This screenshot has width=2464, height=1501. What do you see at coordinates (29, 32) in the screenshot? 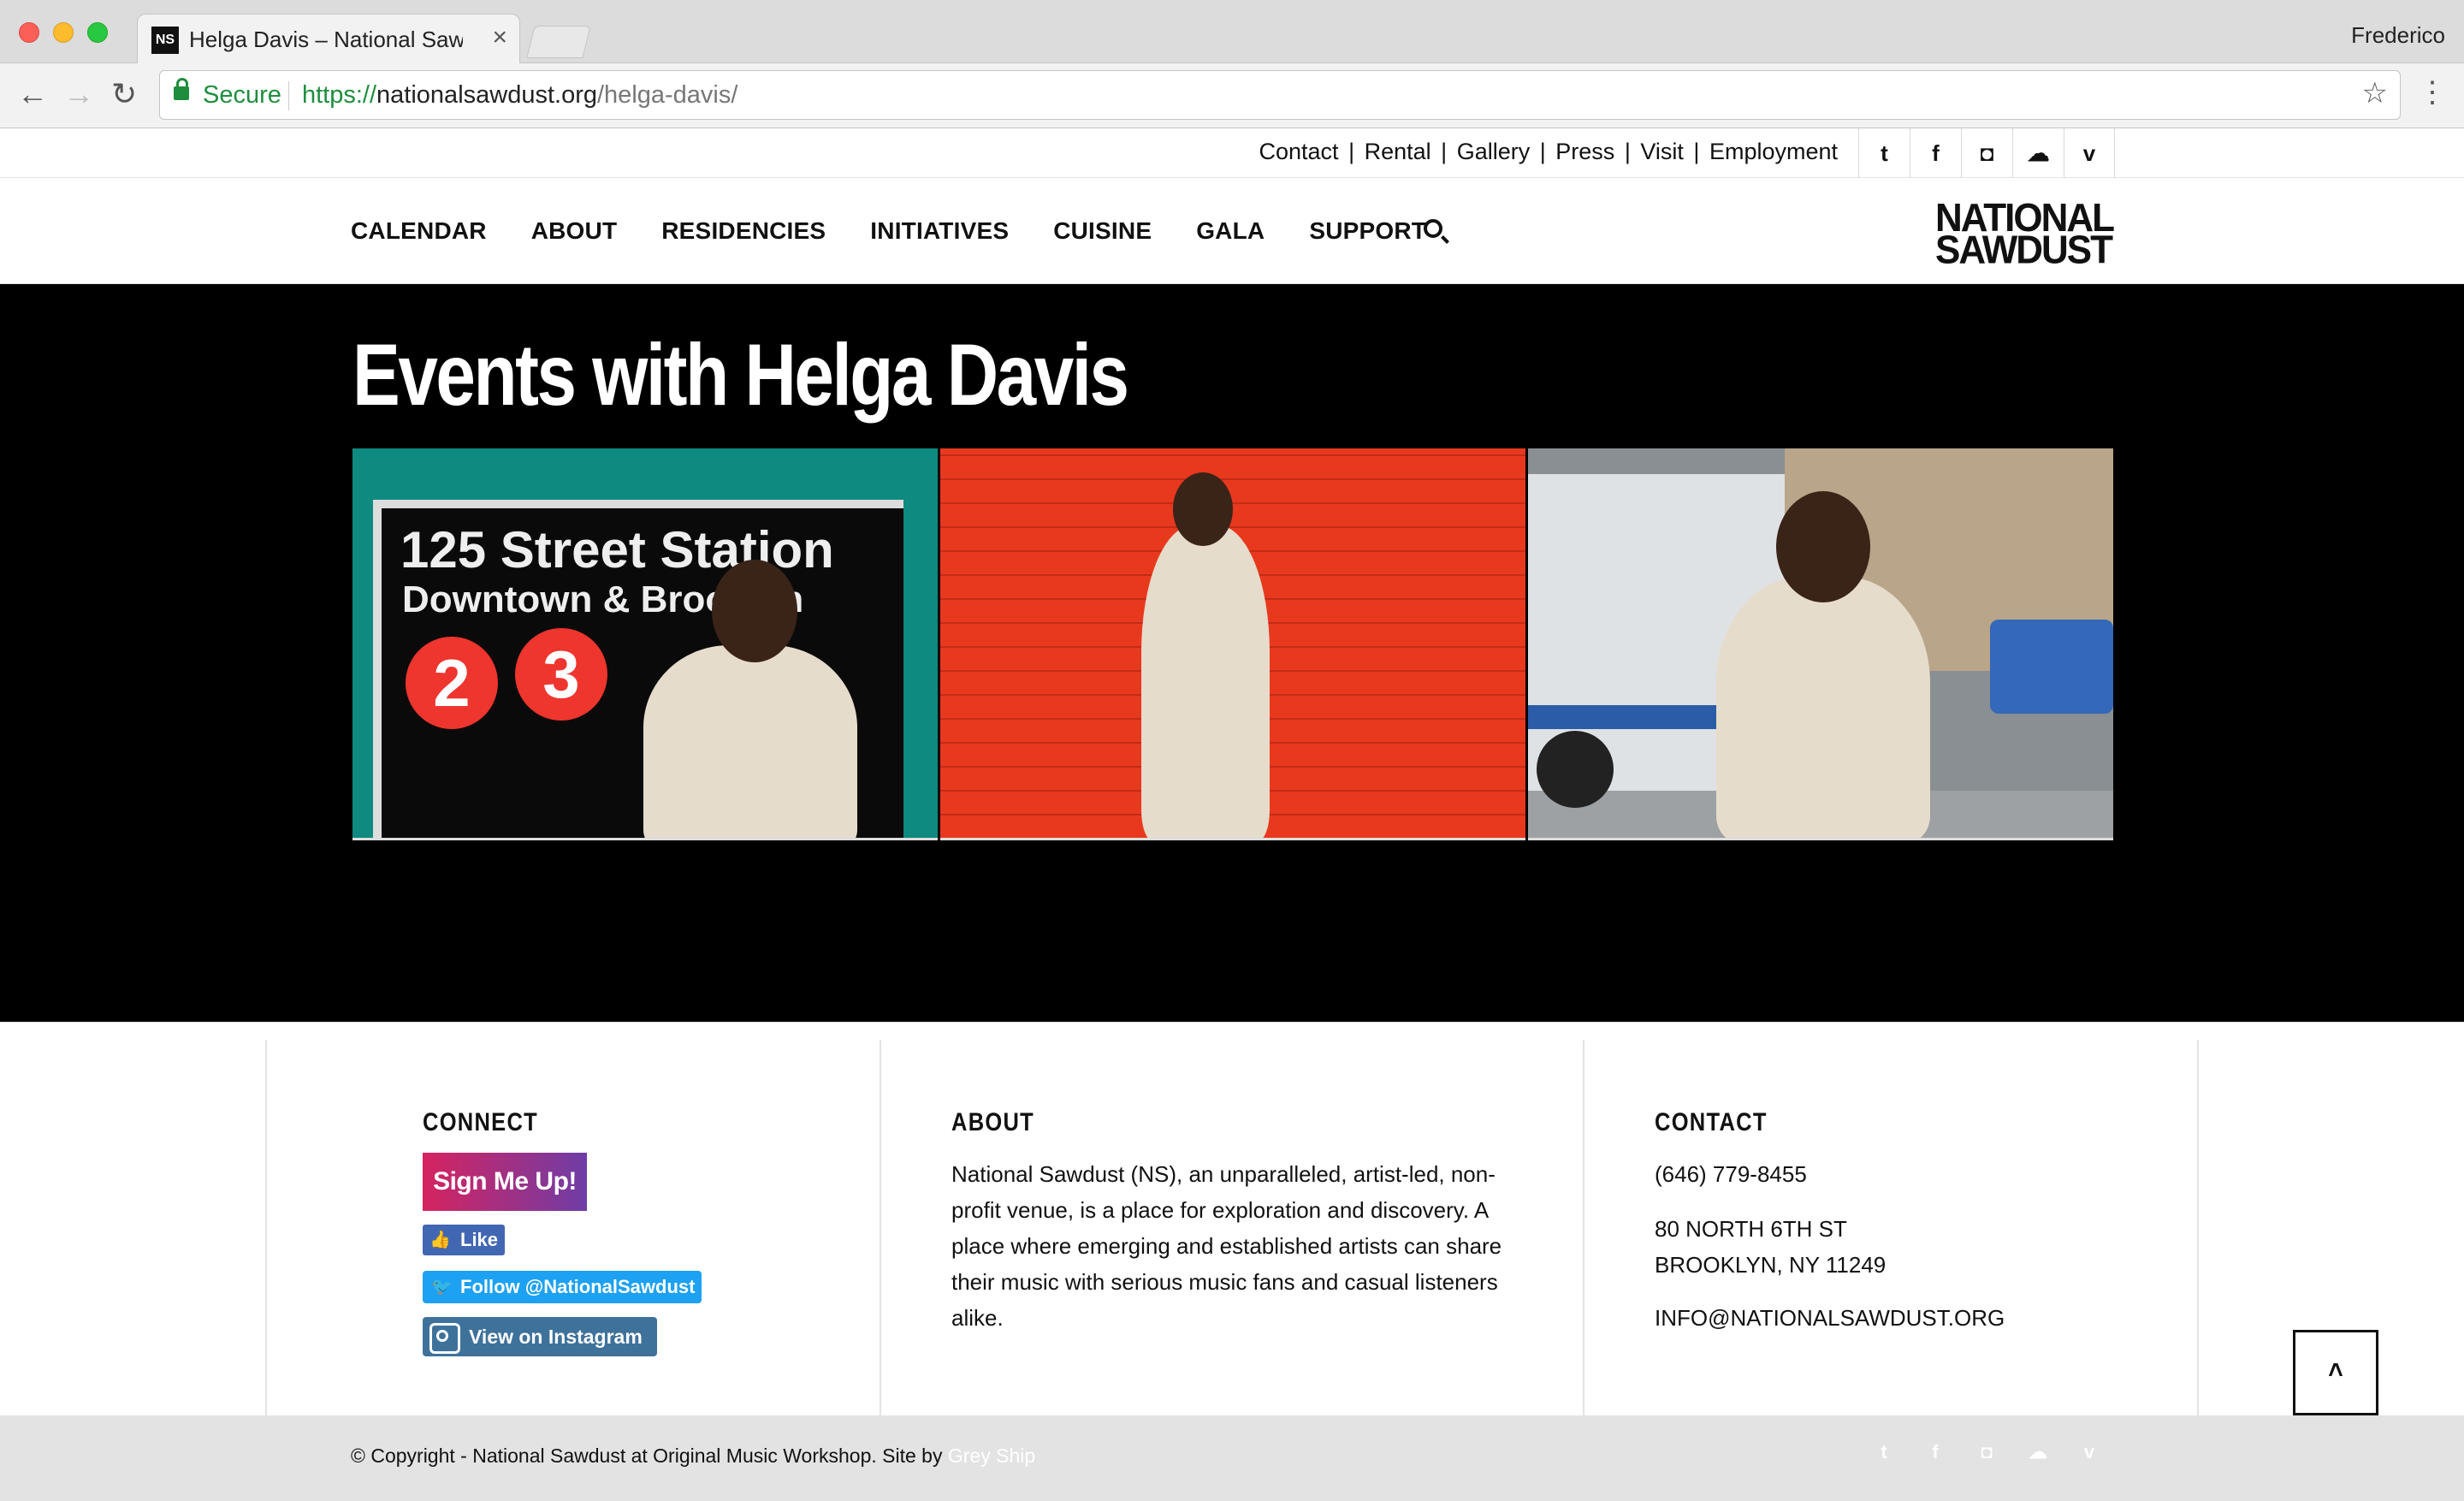
I see `close-window-button` at bounding box center [29, 32].